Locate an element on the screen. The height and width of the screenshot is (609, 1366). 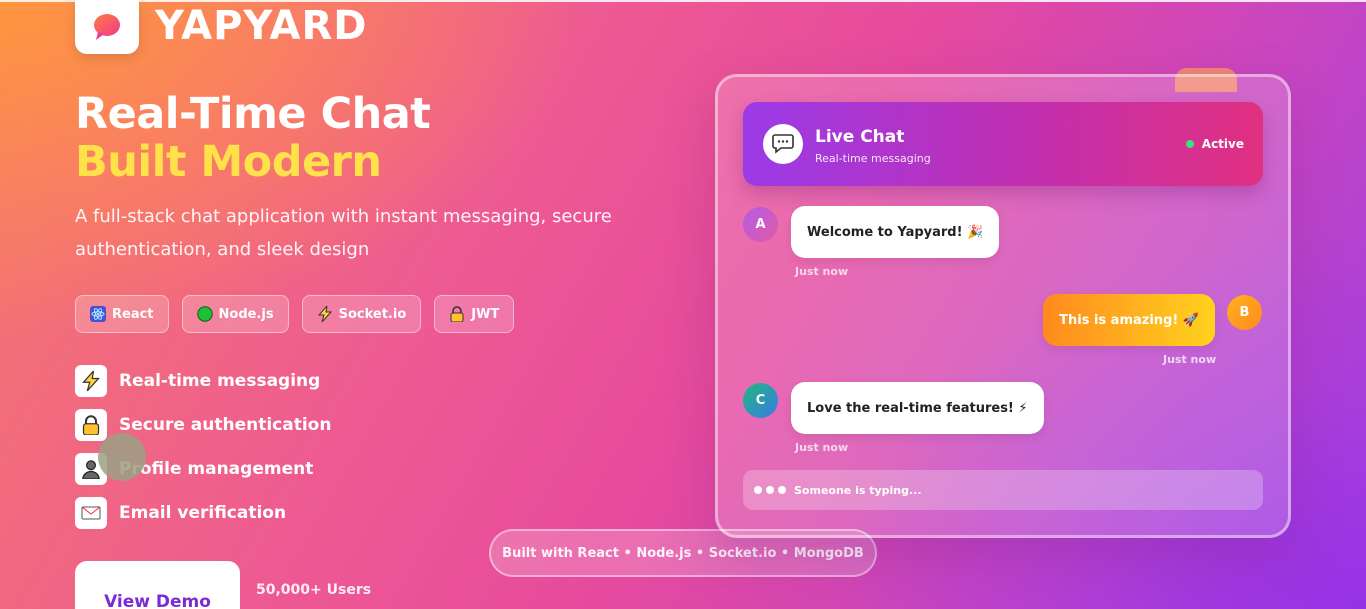
envelope-icon is located at coordinates (91, 513).